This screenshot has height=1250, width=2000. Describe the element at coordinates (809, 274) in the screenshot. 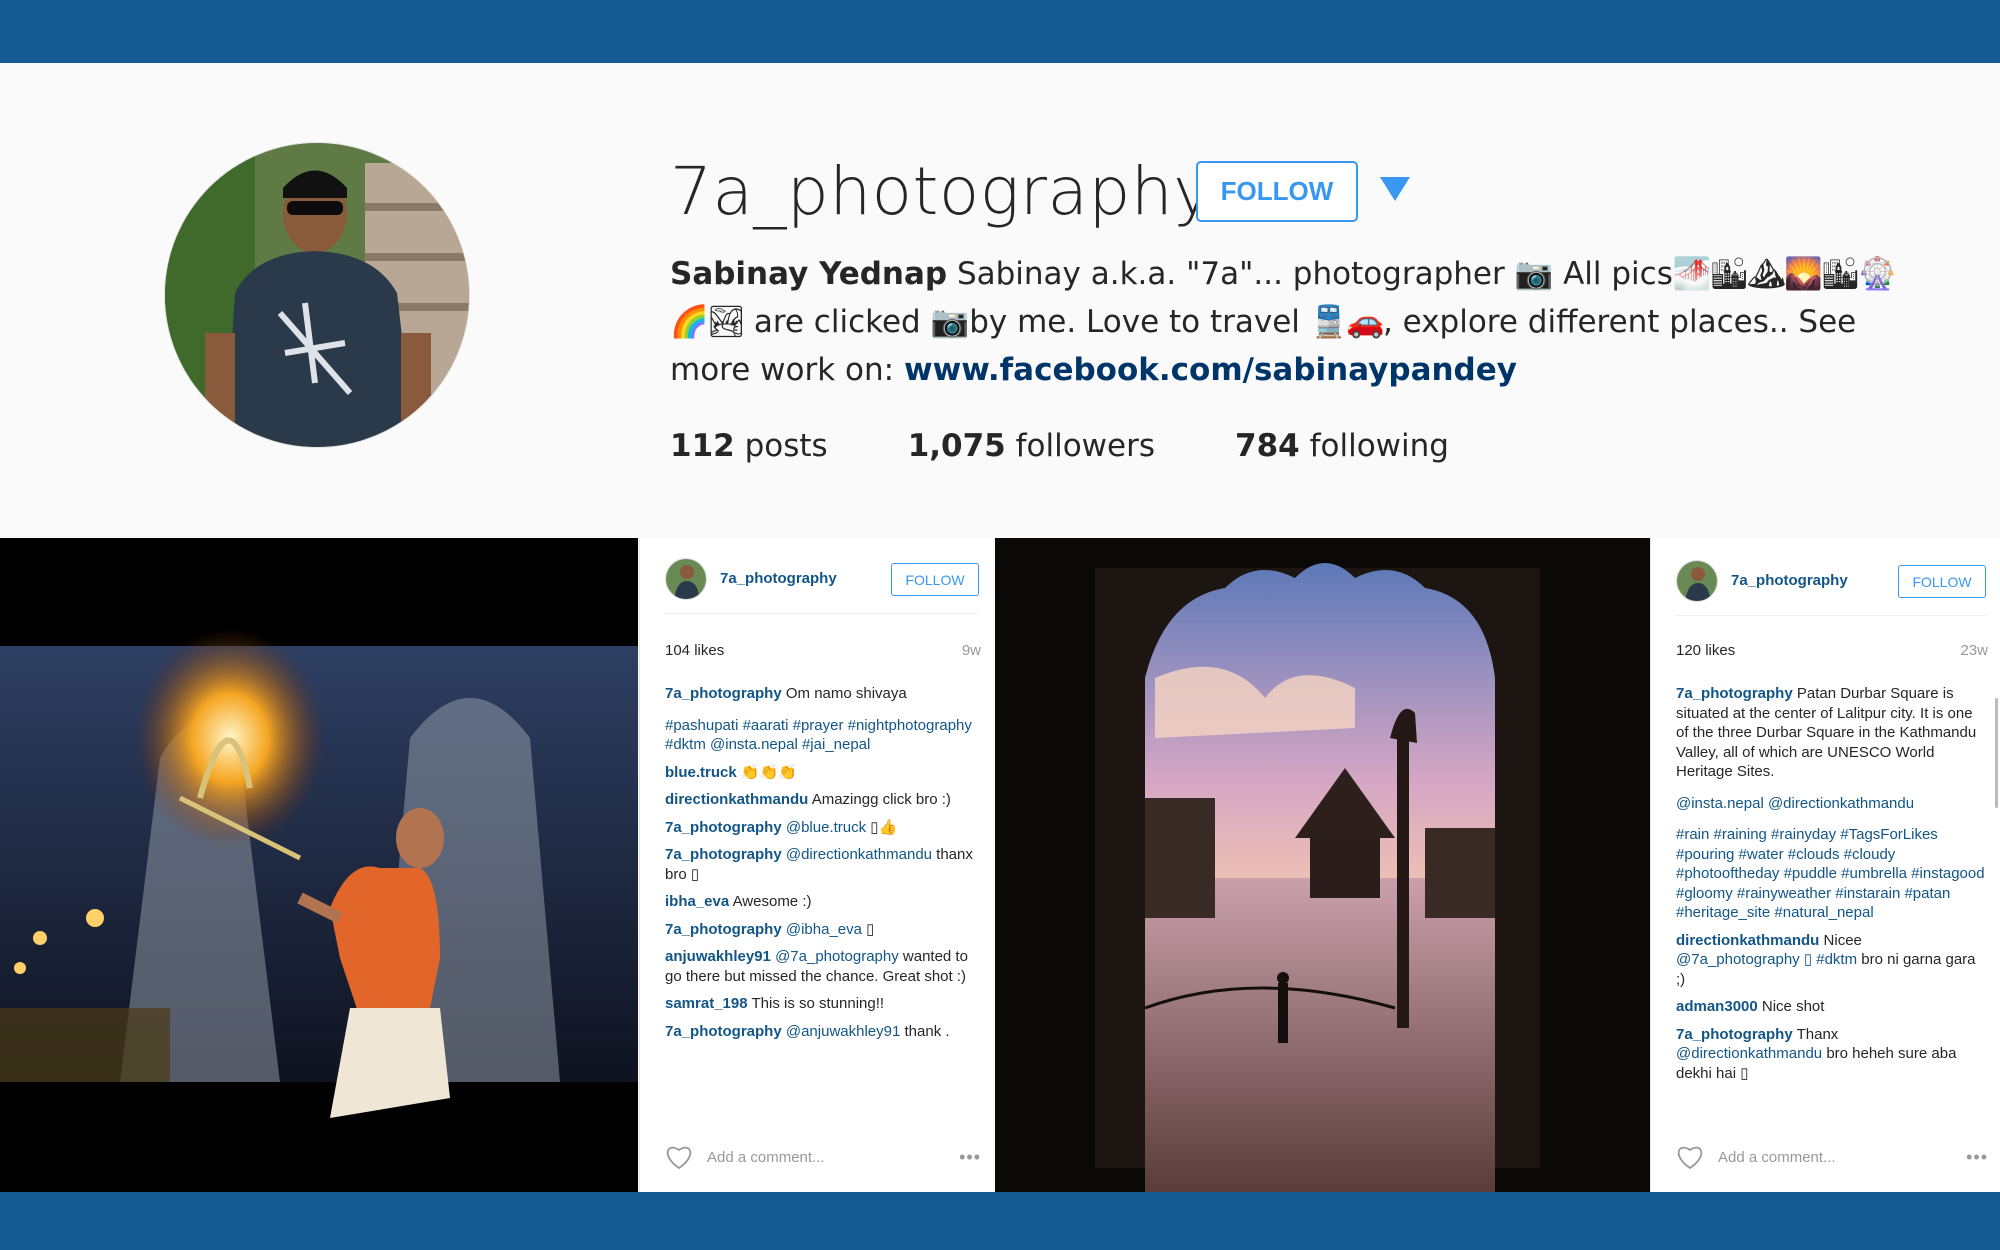

I see `profile-full-name: Sabinay Yednap` at that location.